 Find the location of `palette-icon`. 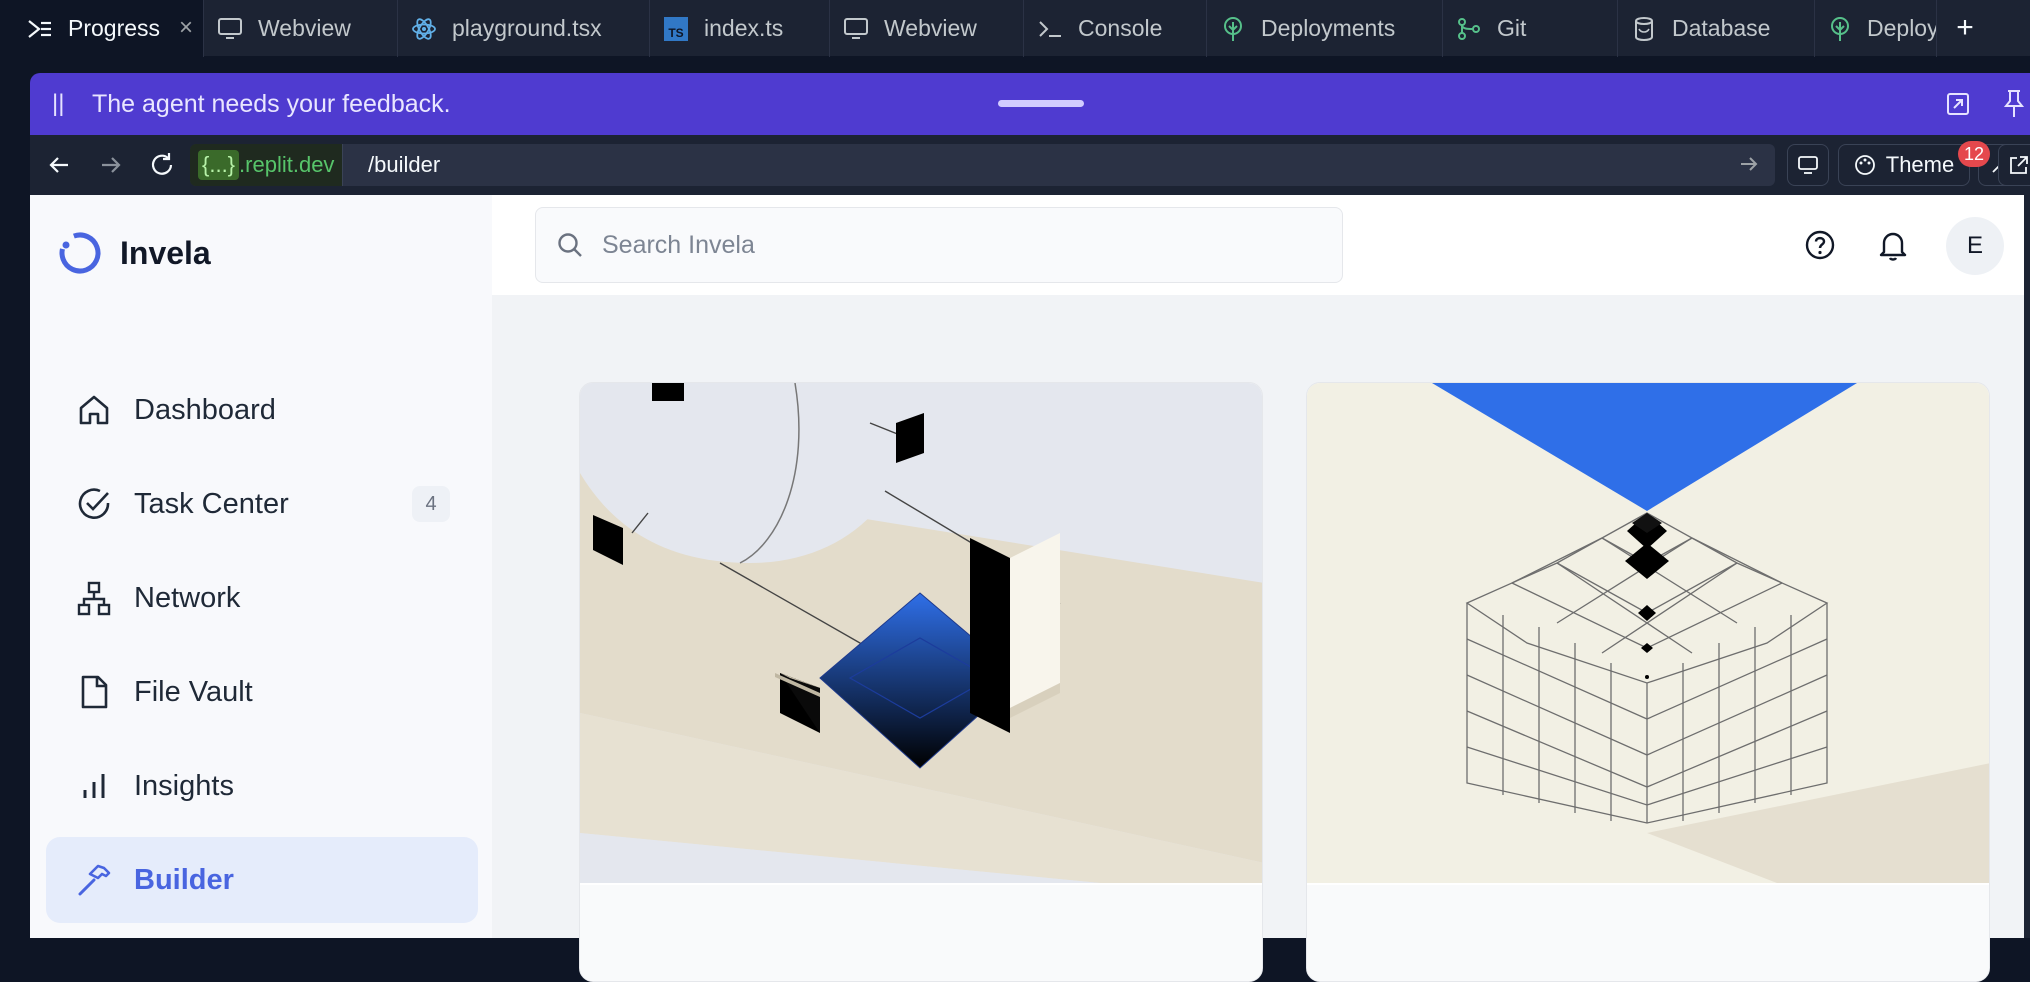

palette-icon is located at coordinates (1864, 165).